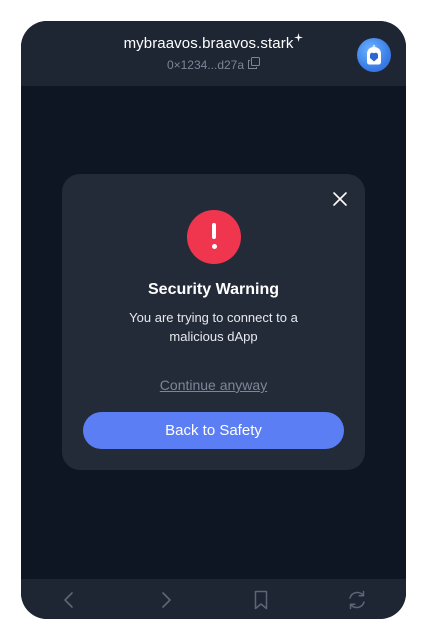  I want to click on back-to-safety-button: Back to Safety, so click(213, 430).